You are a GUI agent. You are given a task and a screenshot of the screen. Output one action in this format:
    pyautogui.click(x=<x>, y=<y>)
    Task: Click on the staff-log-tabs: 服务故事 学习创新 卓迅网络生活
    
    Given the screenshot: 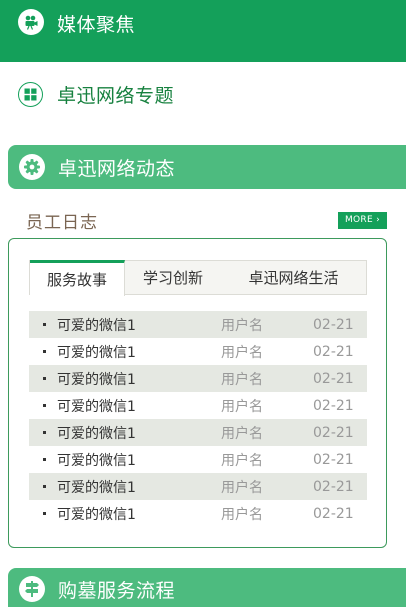 What is the action you would take?
    pyautogui.click(x=198, y=278)
    